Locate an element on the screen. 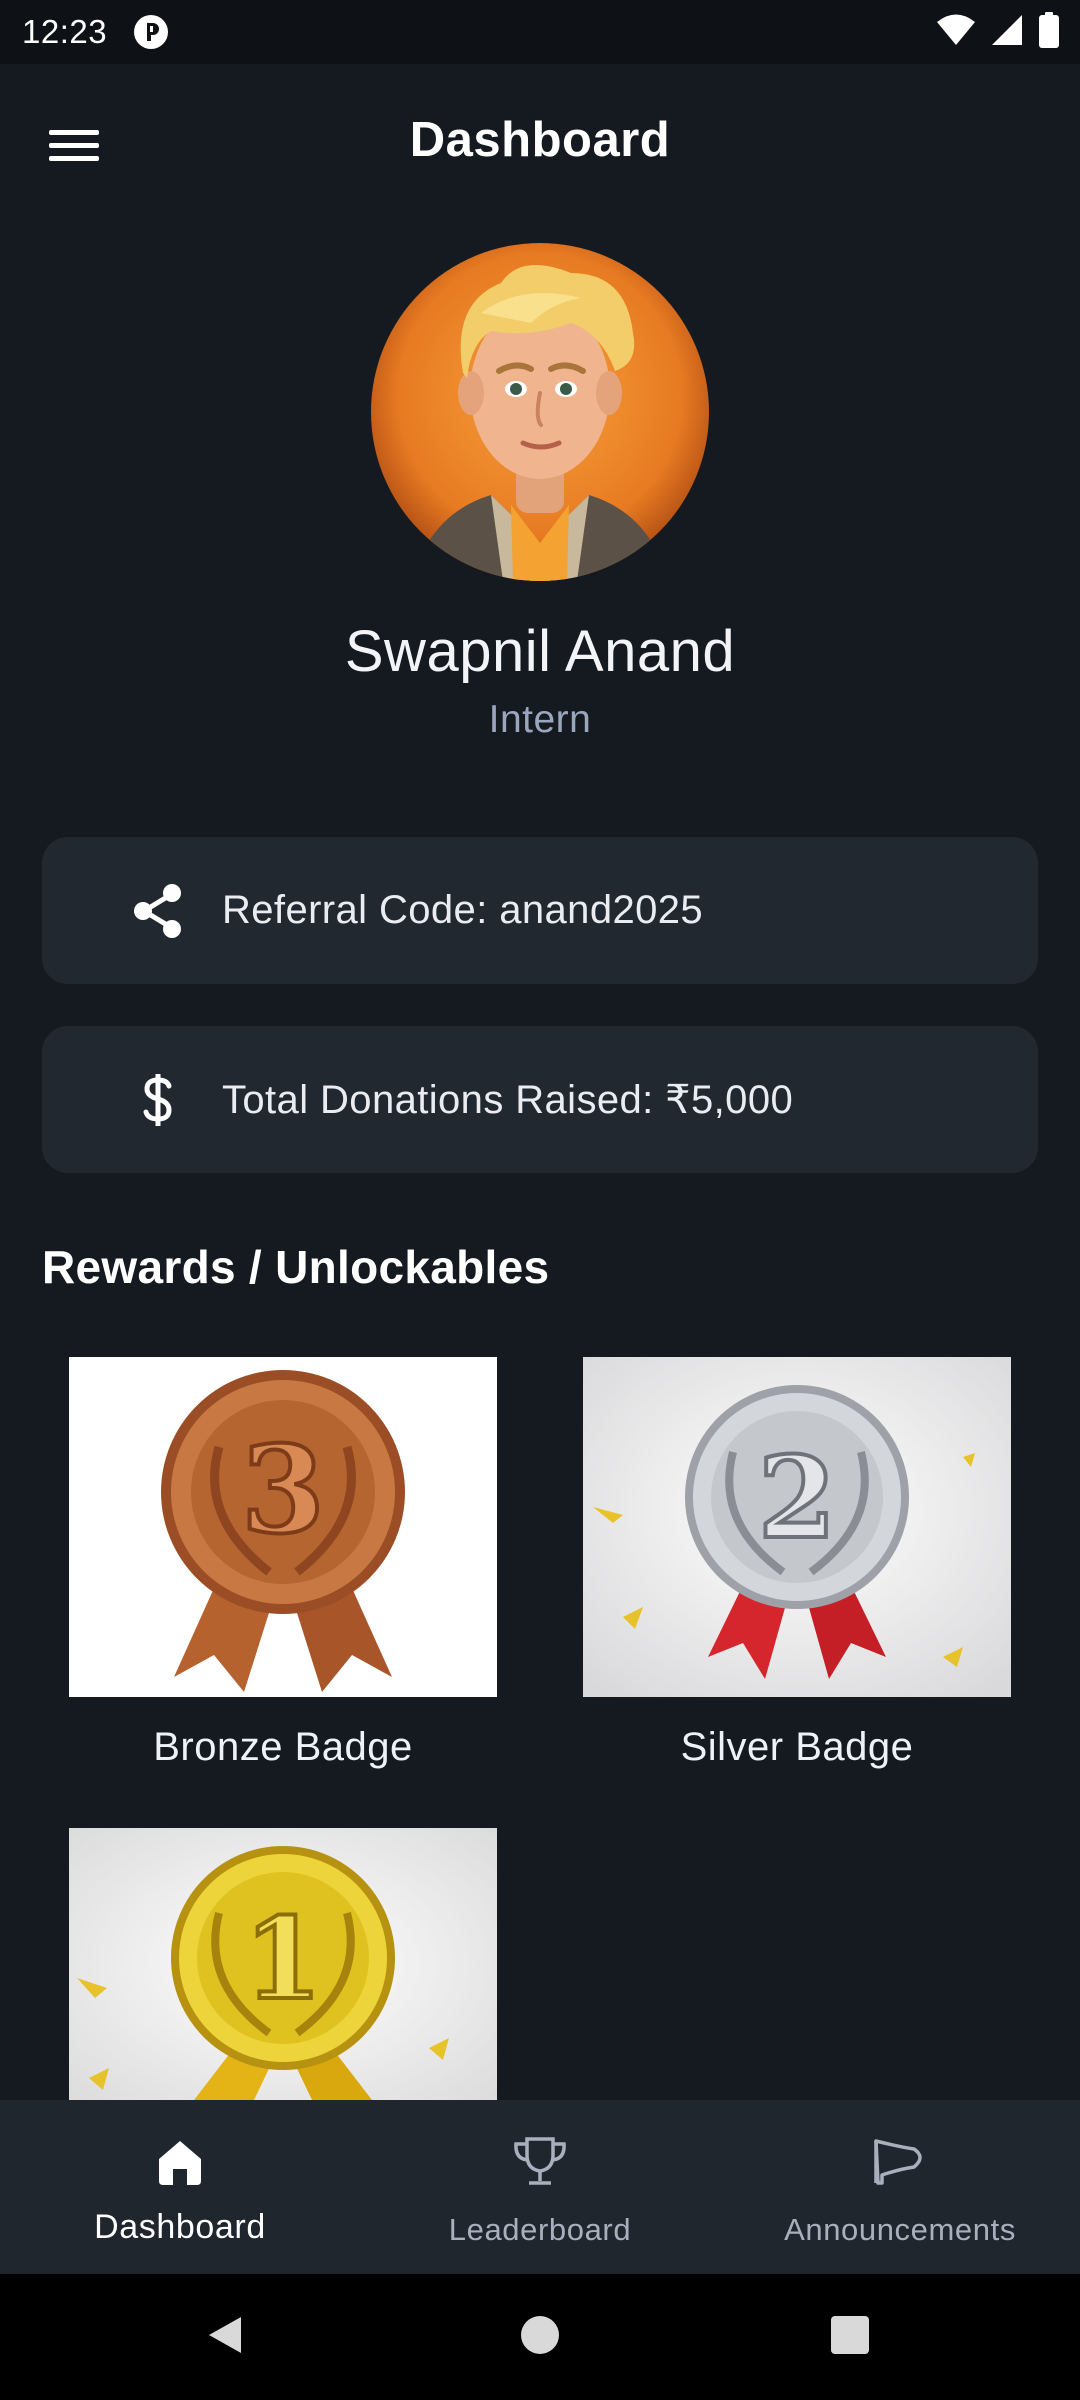  nav-label-dashboard: Dashboard is located at coordinates (180, 2227).